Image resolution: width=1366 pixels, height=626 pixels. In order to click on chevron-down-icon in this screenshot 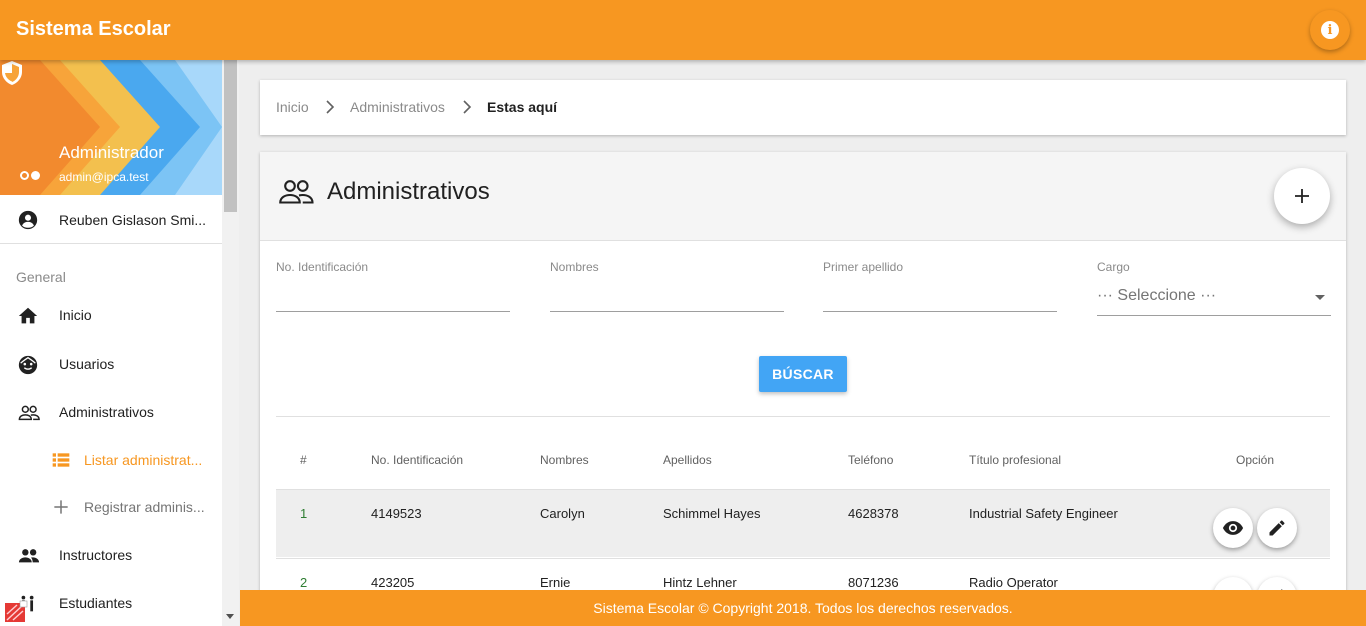, I will do `click(1320, 297)`.